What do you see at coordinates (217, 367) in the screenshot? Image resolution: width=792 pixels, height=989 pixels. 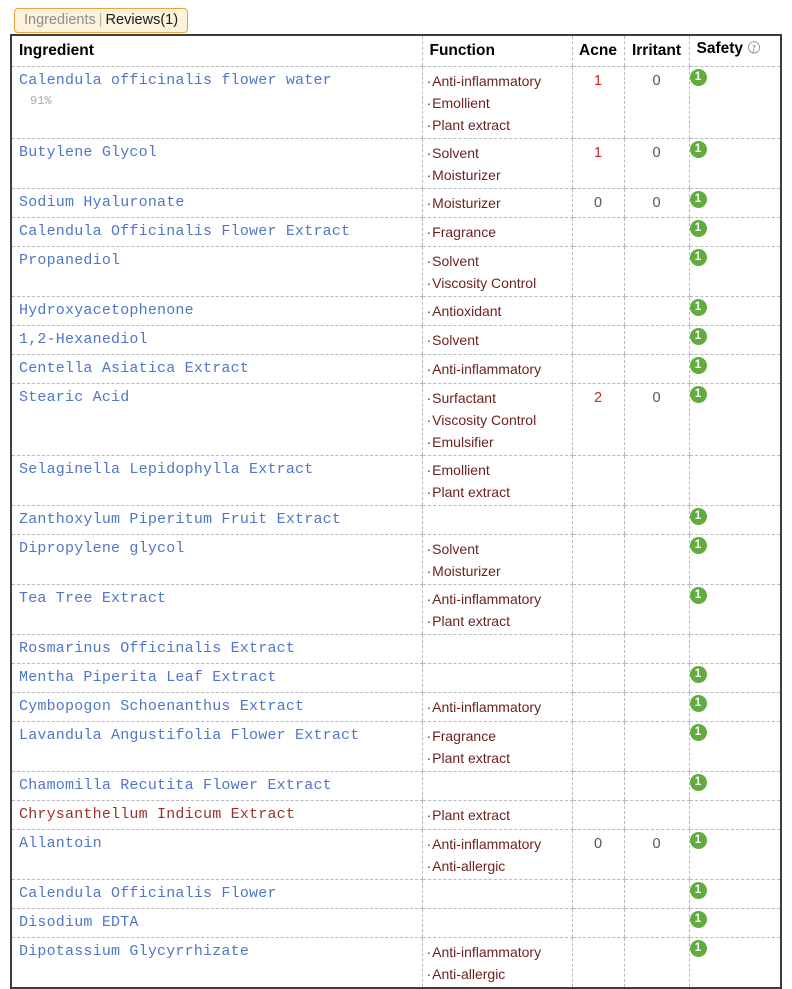 I see `ingredient-name-link: Centella Asiatica Extract` at bounding box center [217, 367].